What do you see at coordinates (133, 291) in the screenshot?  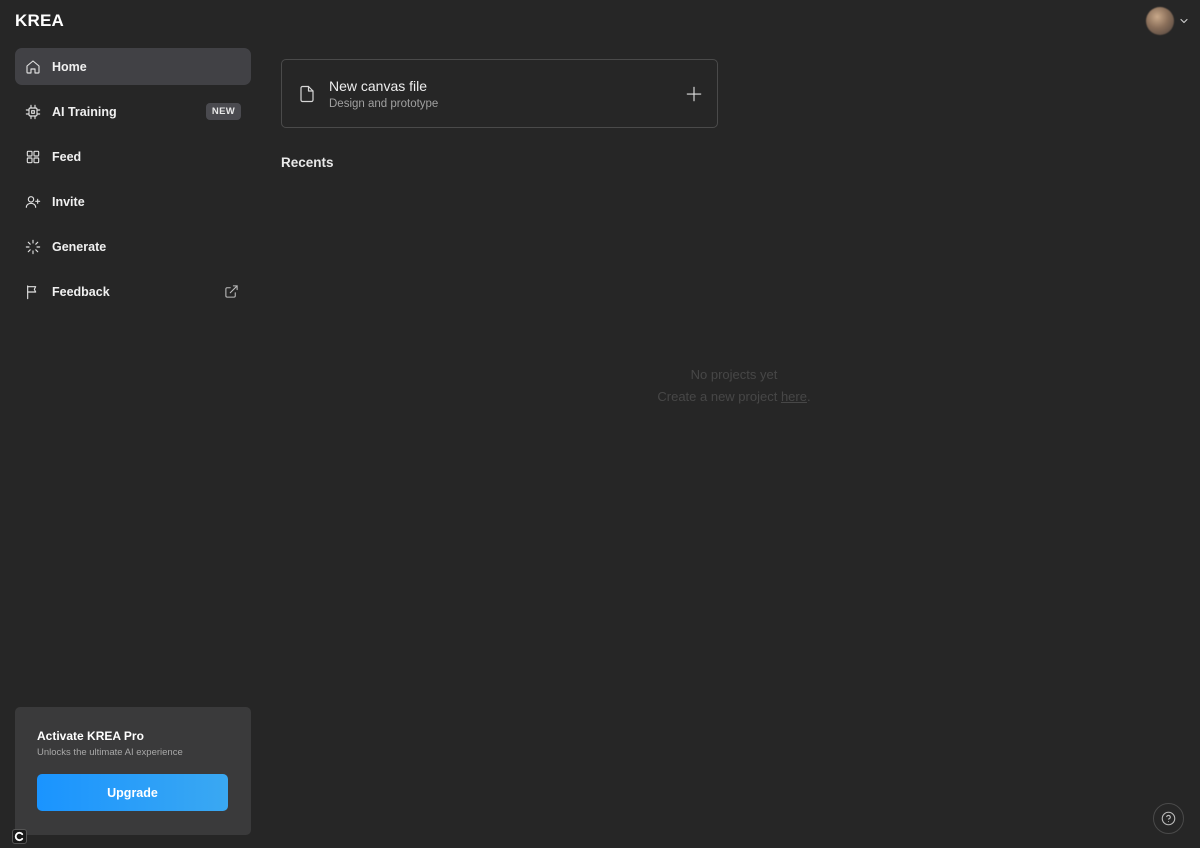 I see `sidebar-item-feedback: Feedback` at bounding box center [133, 291].